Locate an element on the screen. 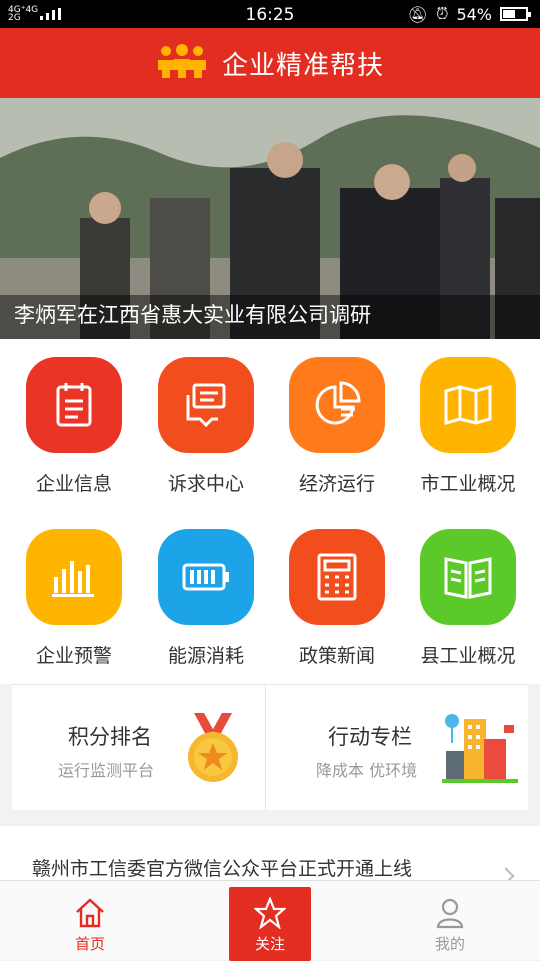  book-icon is located at coordinates (468, 578).